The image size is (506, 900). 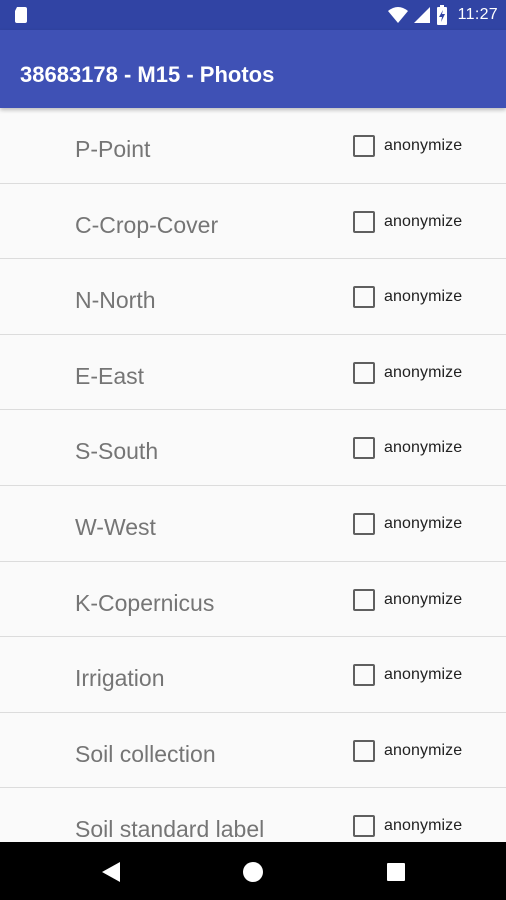 I want to click on list-item-label: C-Crop-Cover, so click(x=147, y=224).